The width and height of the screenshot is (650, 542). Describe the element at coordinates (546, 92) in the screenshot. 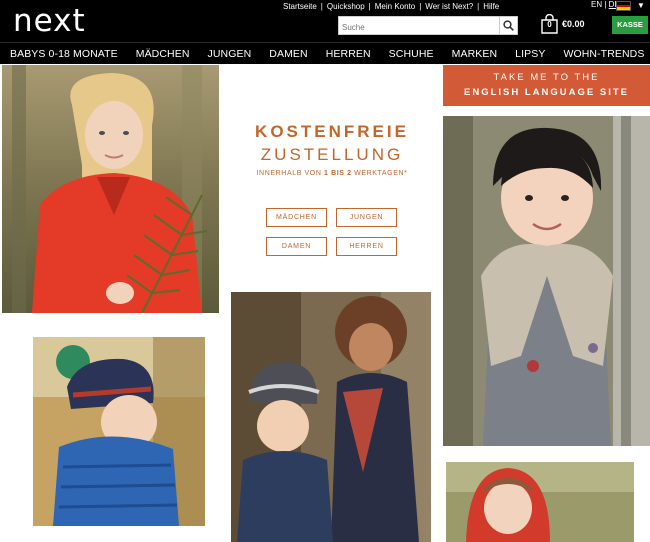

I see `banner-line-2: ENGLISH LANGUAGE SITE` at that location.